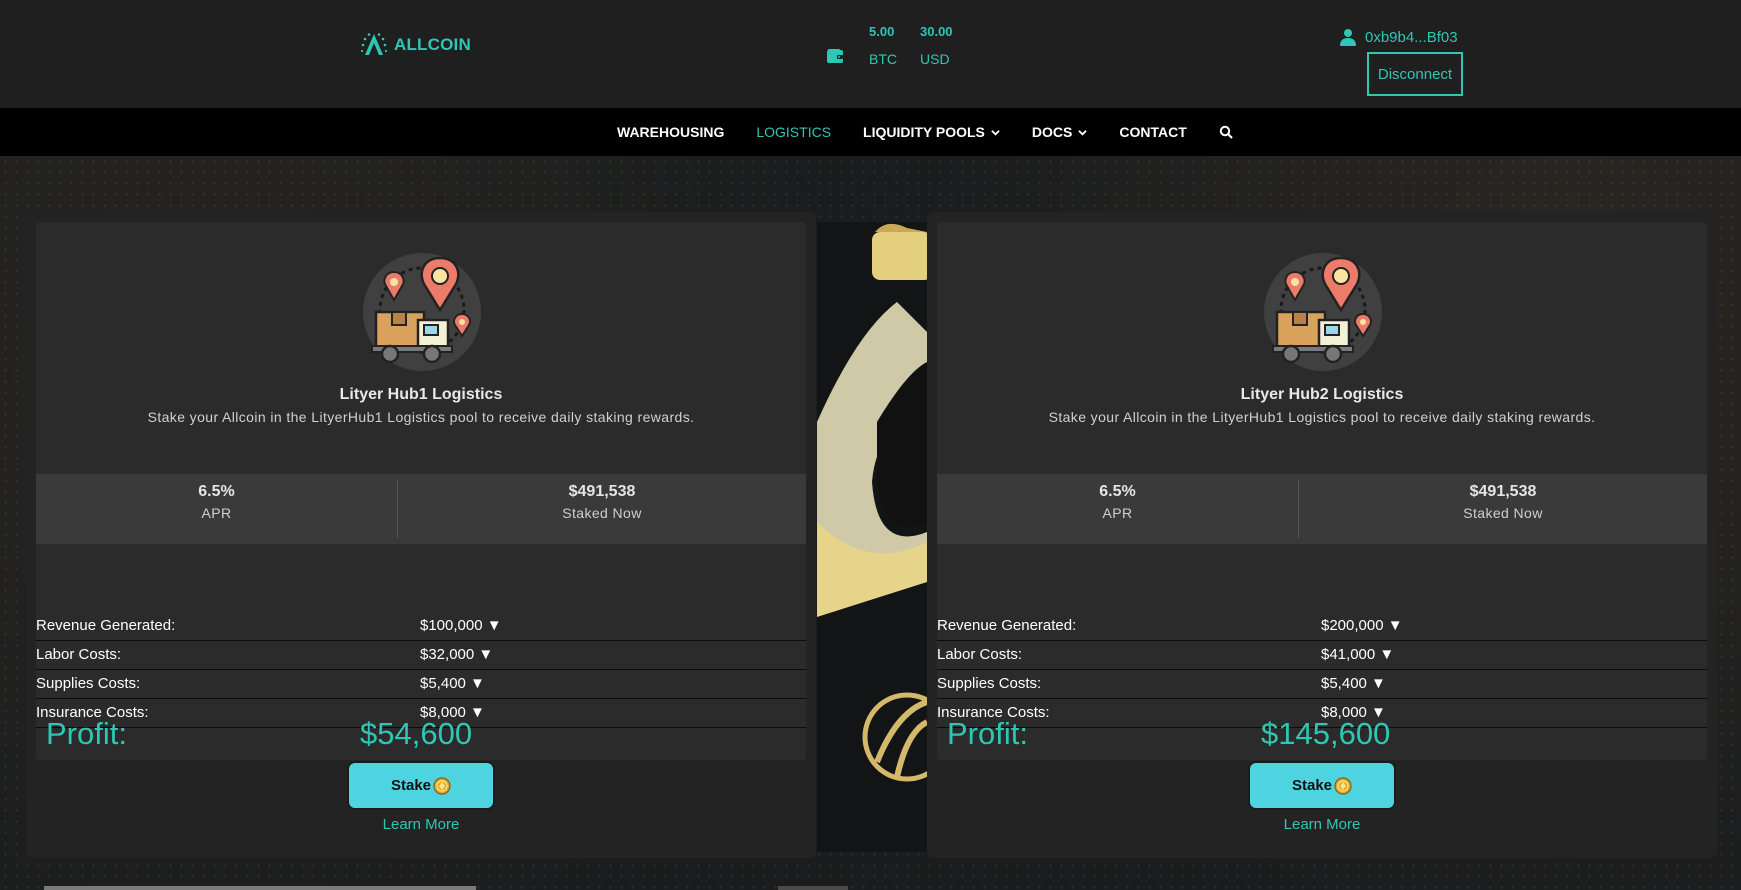 Image resolution: width=1741 pixels, height=890 pixels. What do you see at coordinates (924, 132) in the screenshot?
I see `nav-label: LIQUIDITY POOLS` at bounding box center [924, 132].